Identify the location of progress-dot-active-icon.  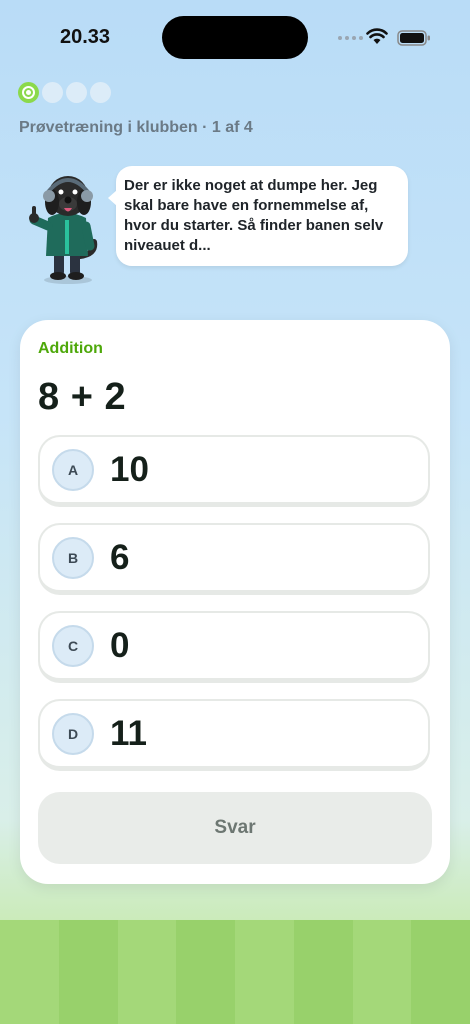
(28, 92).